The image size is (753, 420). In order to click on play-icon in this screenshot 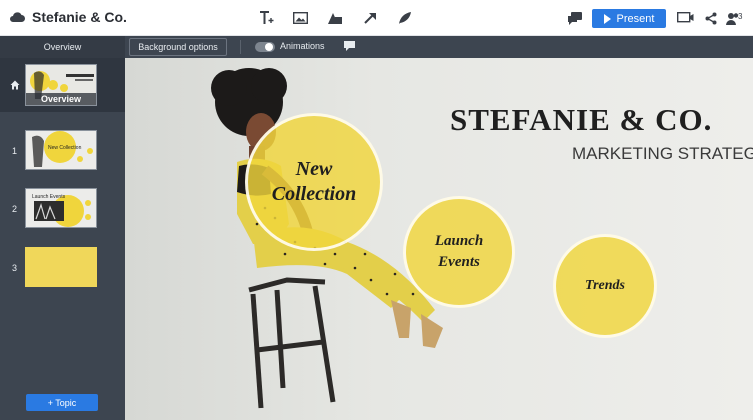, I will do `click(607, 18)`.